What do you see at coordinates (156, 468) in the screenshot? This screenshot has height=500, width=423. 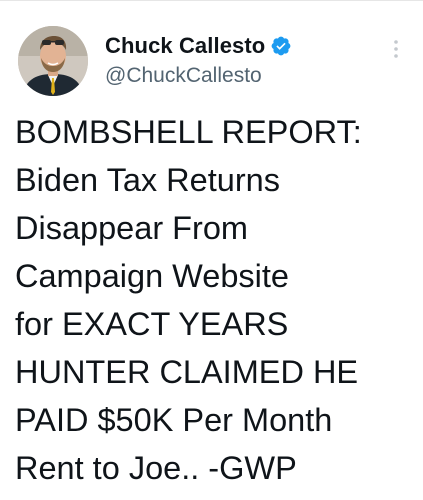 I see `tweet-text-line: Rent to Joe.. -GWP` at bounding box center [156, 468].